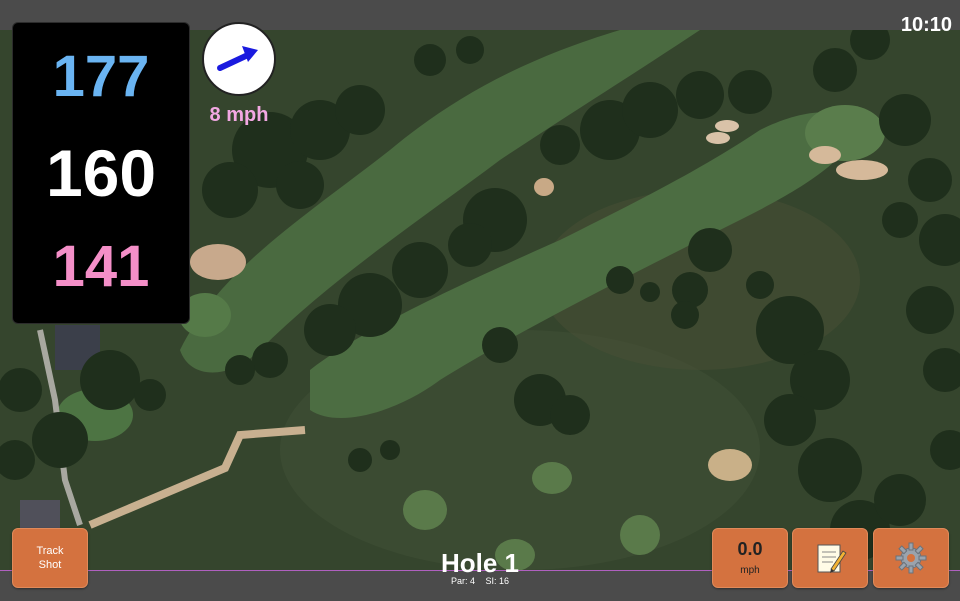  What do you see at coordinates (50, 558) in the screenshot?
I see `track-shot-button: Track Shot` at bounding box center [50, 558].